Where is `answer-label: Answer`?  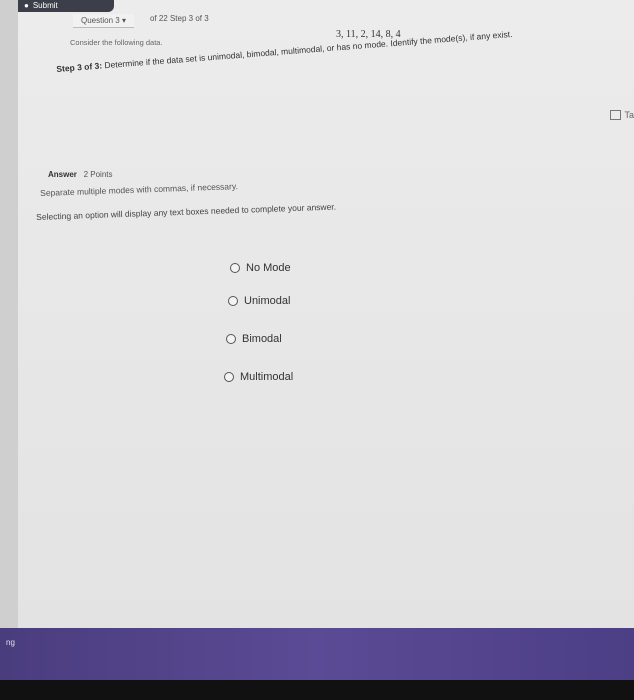
answer-label: Answer is located at coordinates (62, 174).